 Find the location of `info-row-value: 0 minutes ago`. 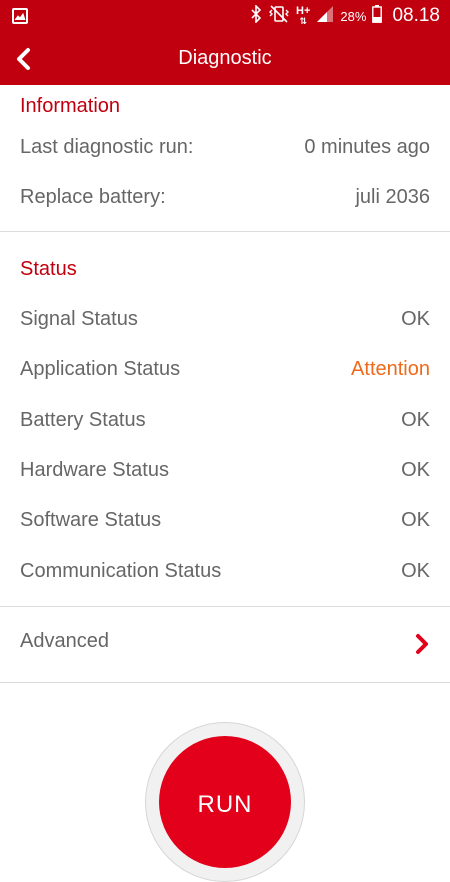

info-row-value: 0 minutes ago is located at coordinates (367, 146).